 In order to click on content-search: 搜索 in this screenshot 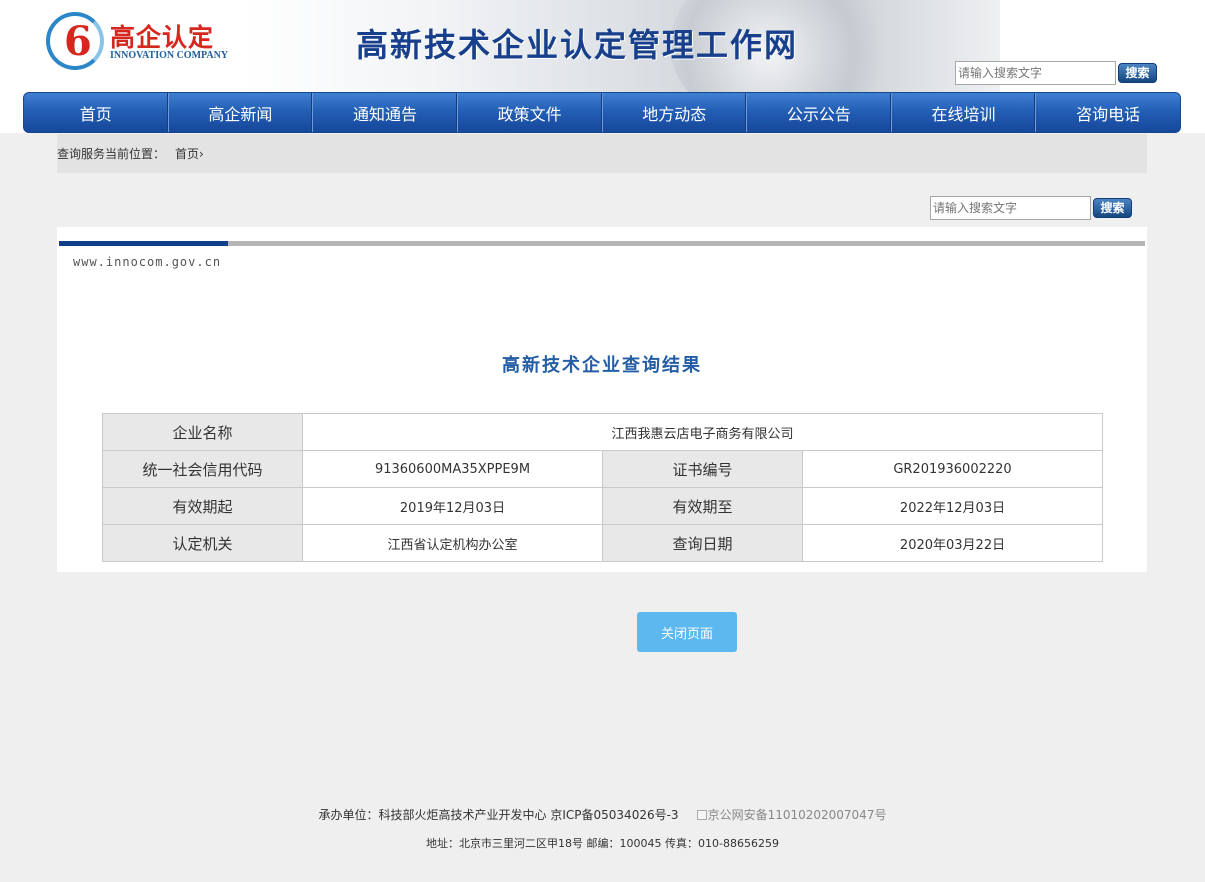, I will do `click(1031, 208)`.